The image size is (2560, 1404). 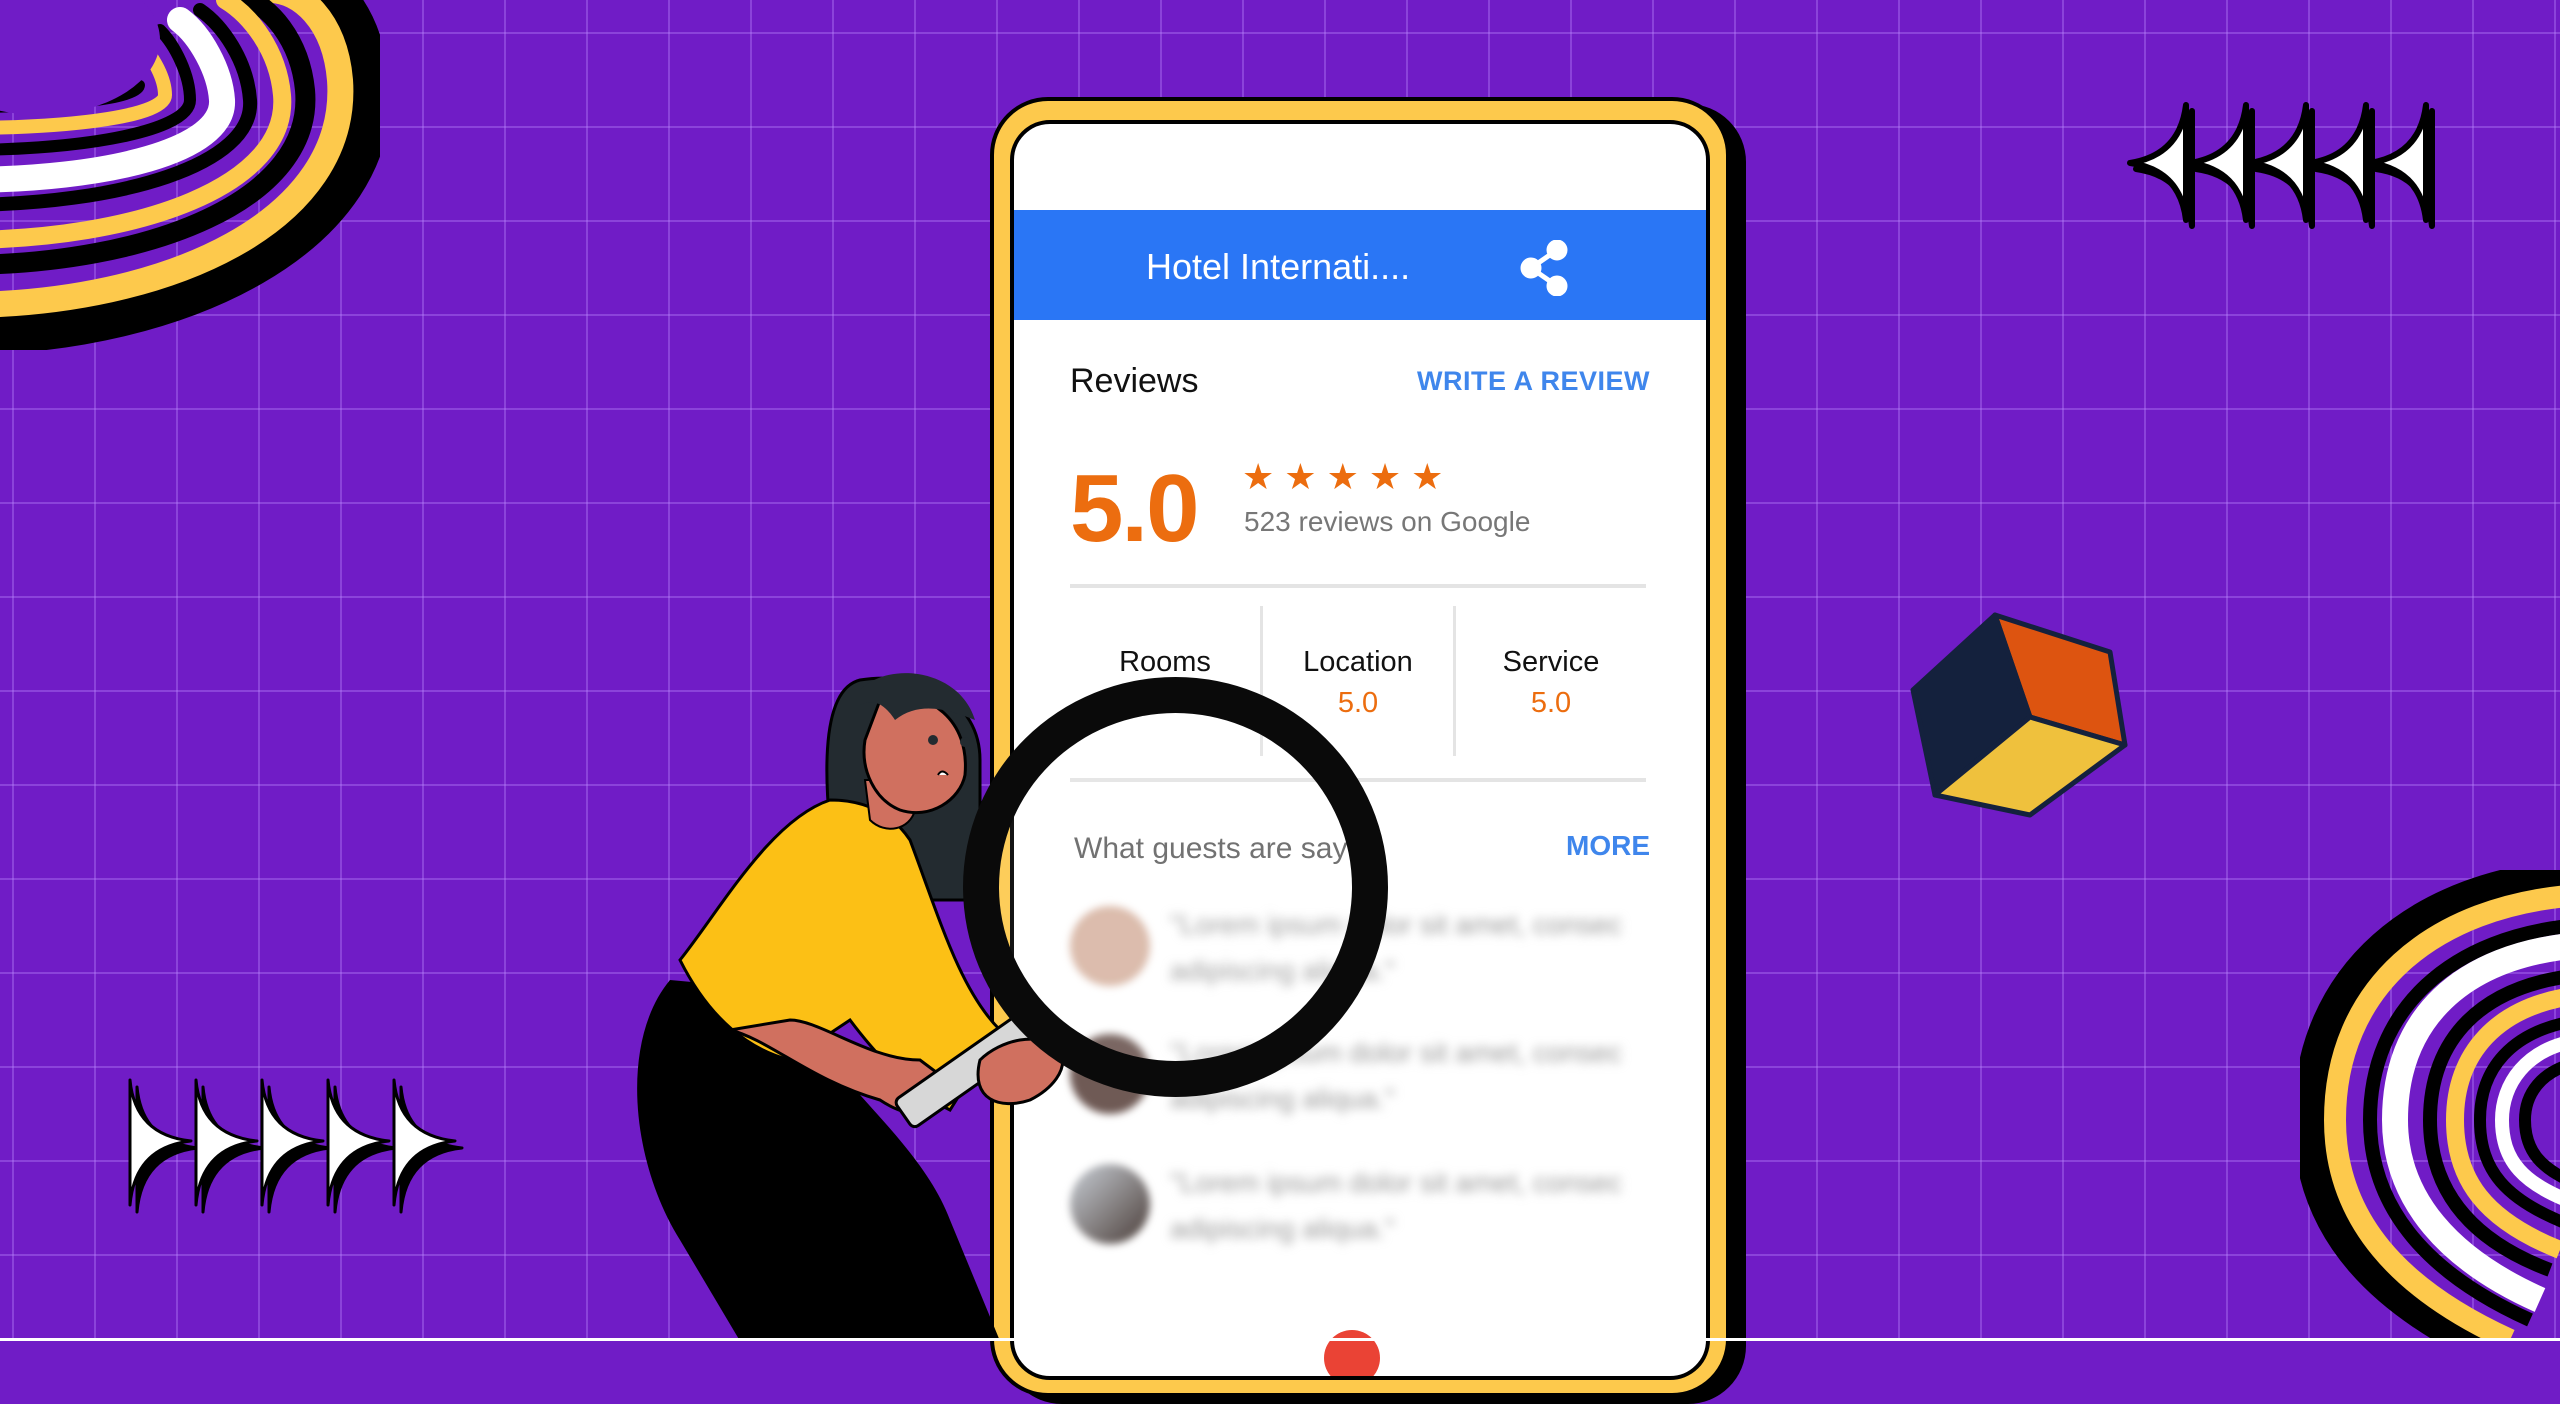 I want to click on share-icon, so click(x=1545, y=268).